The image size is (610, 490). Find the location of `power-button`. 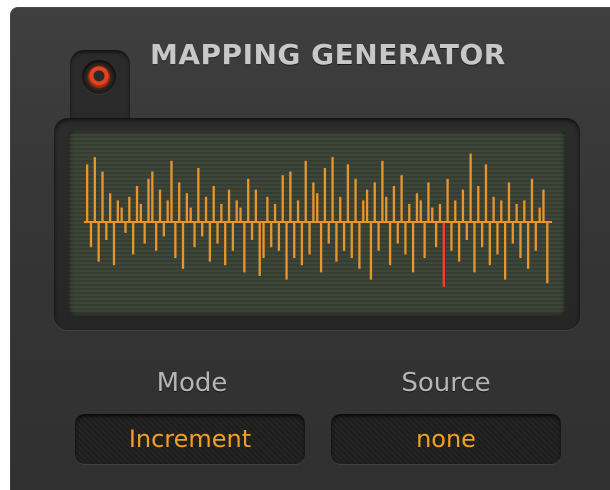

power-button is located at coordinates (99, 77).